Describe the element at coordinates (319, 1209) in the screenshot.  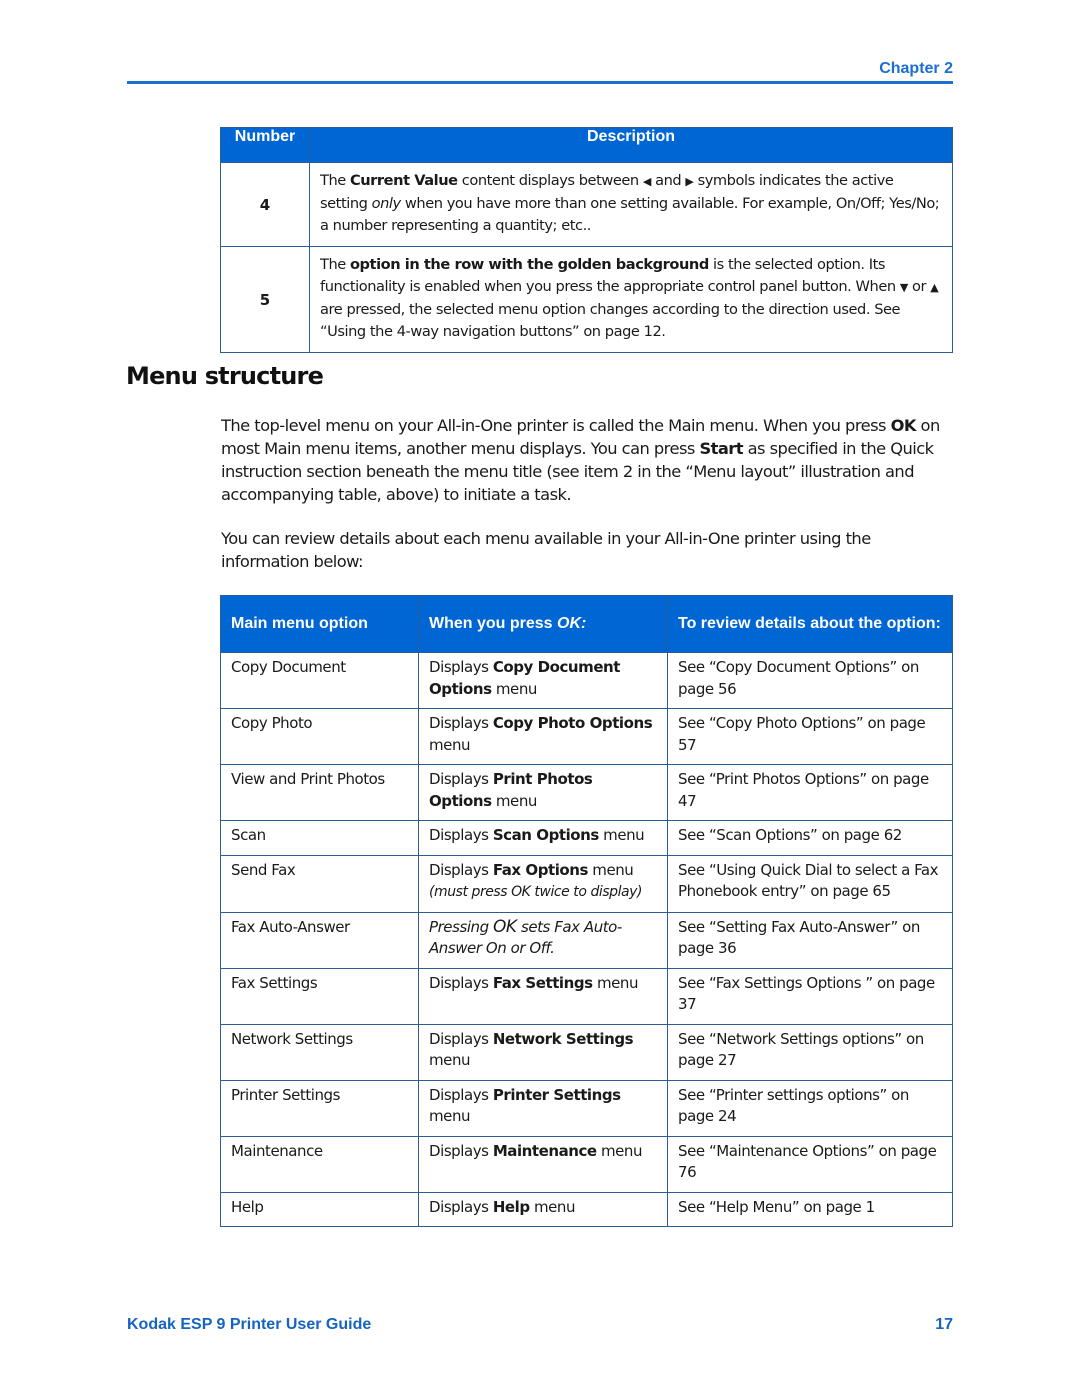
I see `main-menu-option: Help` at that location.